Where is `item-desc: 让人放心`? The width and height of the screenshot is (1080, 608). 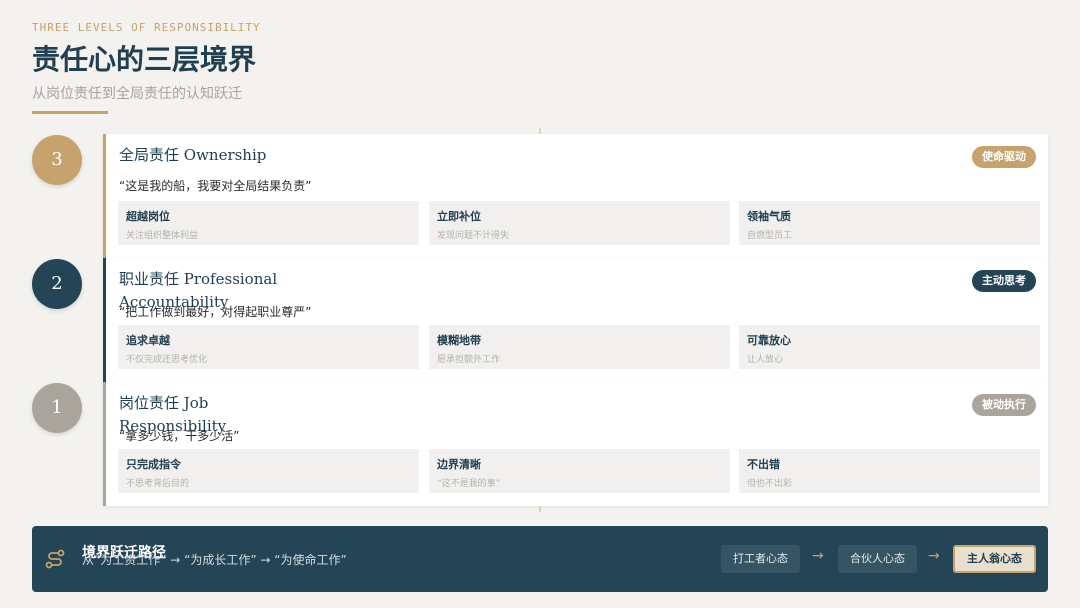 item-desc: 让人放心 is located at coordinates (765, 360).